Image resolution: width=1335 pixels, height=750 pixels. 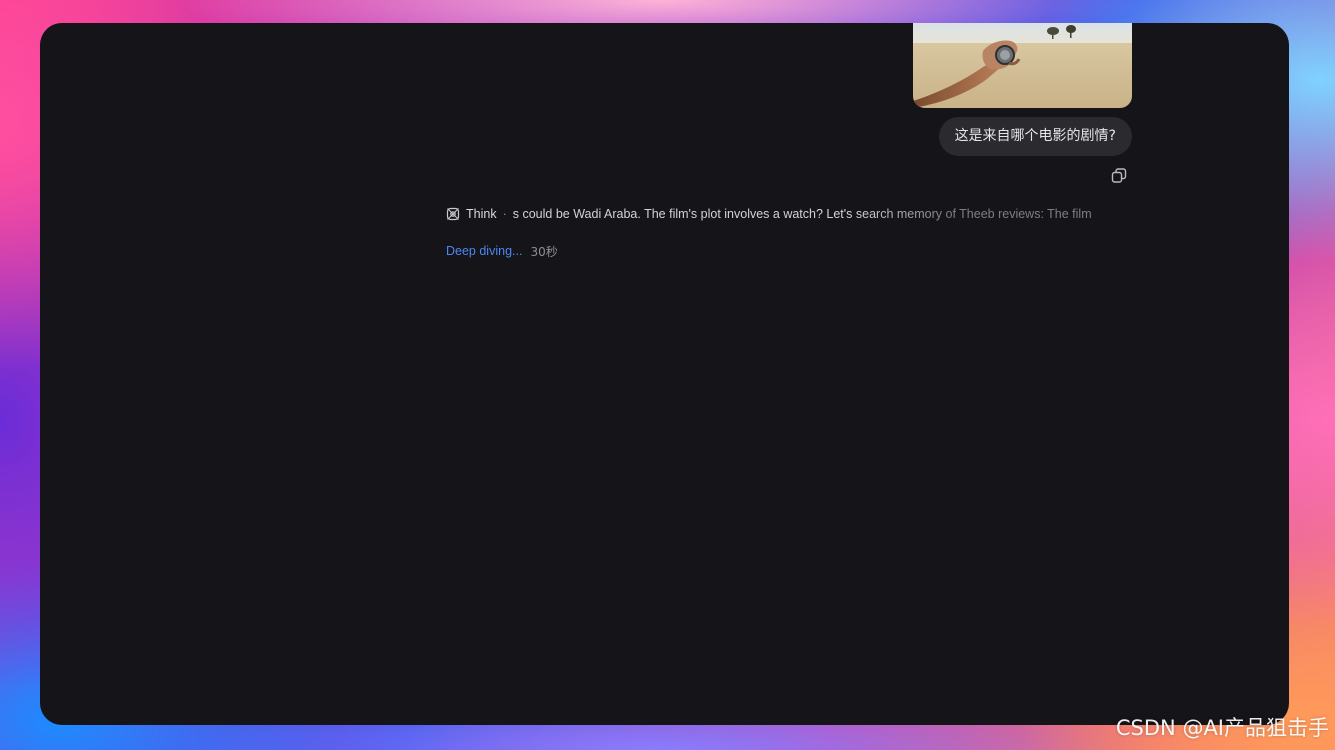 I want to click on think-icon, so click(x=453, y=214).